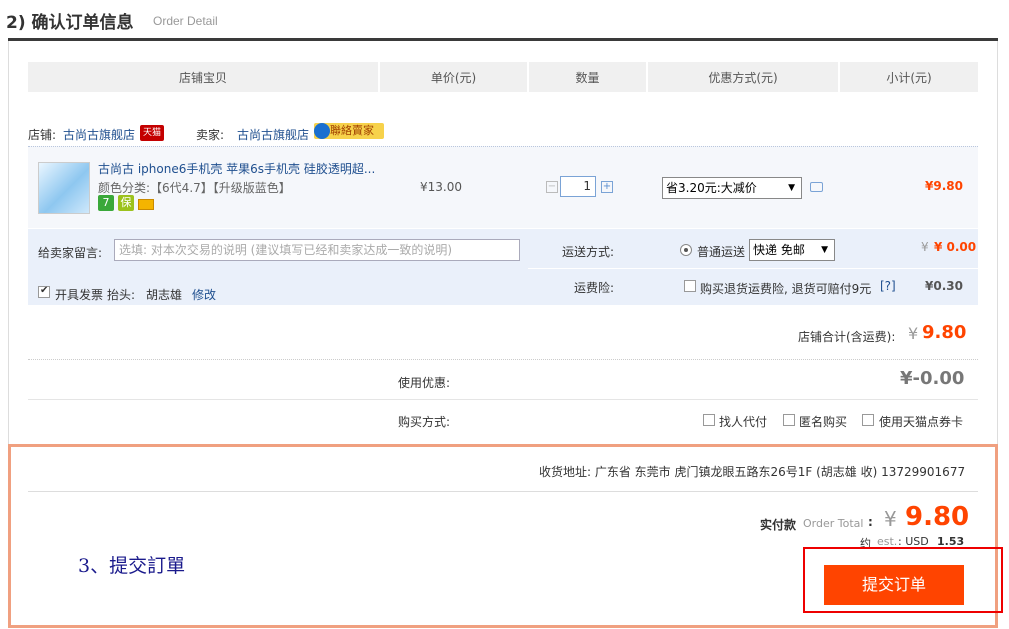 The image size is (1009, 629). I want to click on discount-select: 省3.20元:大减价 ▼, so click(732, 188).